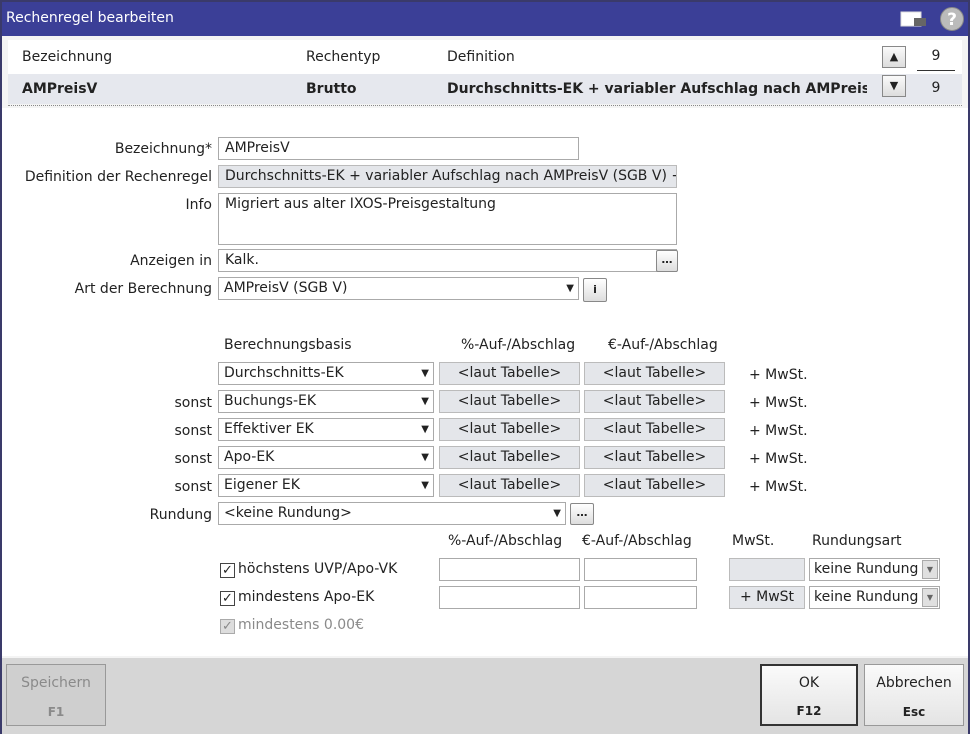 This screenshot has height=734, width=970. What do you see at coordinates (809, 683) in the screenshot?
I see `ok-button-label: OK` at bounding box center [809, 683].